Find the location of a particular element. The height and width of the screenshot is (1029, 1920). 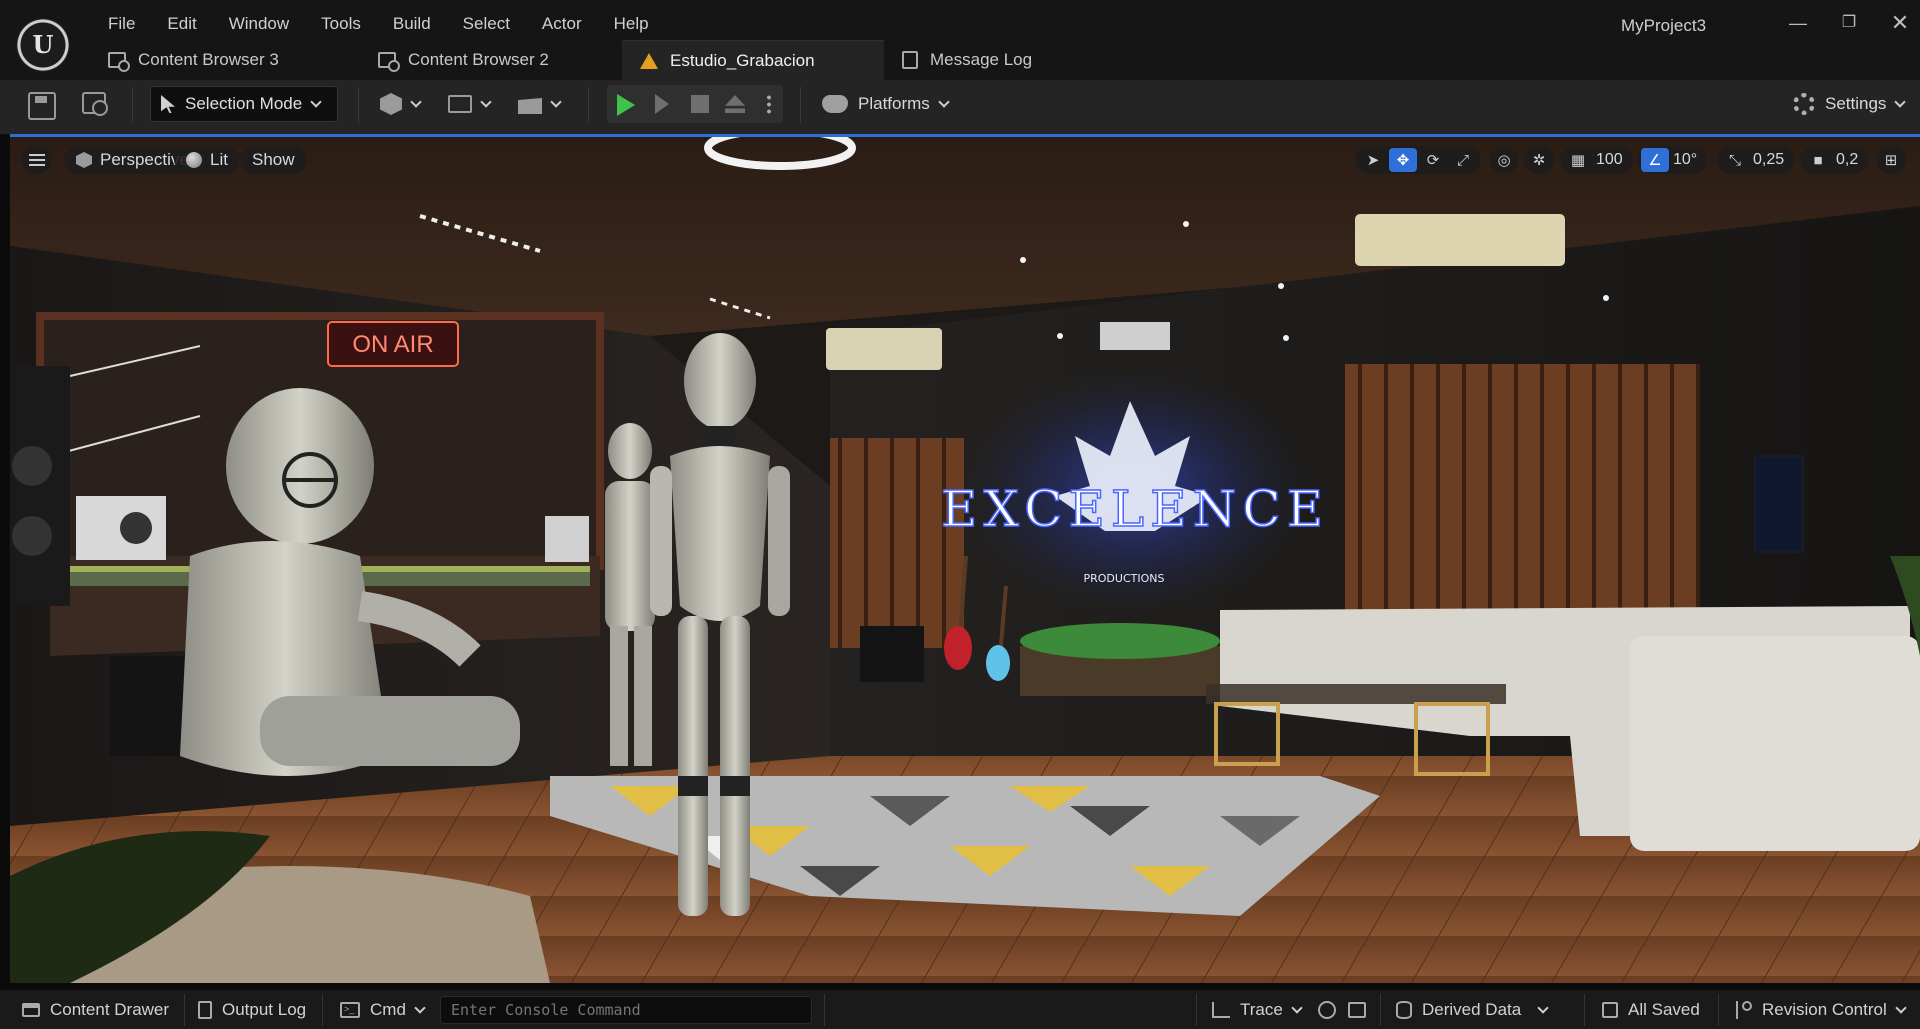

content-drawer-button: Content Drawer is located at coordinates (95, 1009).